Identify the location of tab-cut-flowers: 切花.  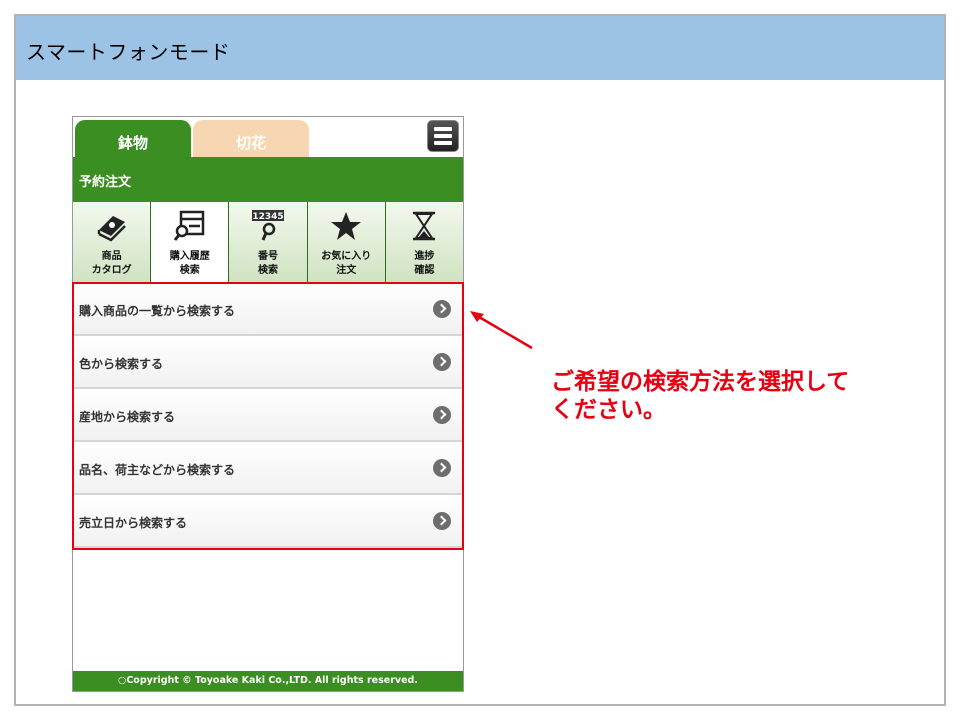
(251, 140).